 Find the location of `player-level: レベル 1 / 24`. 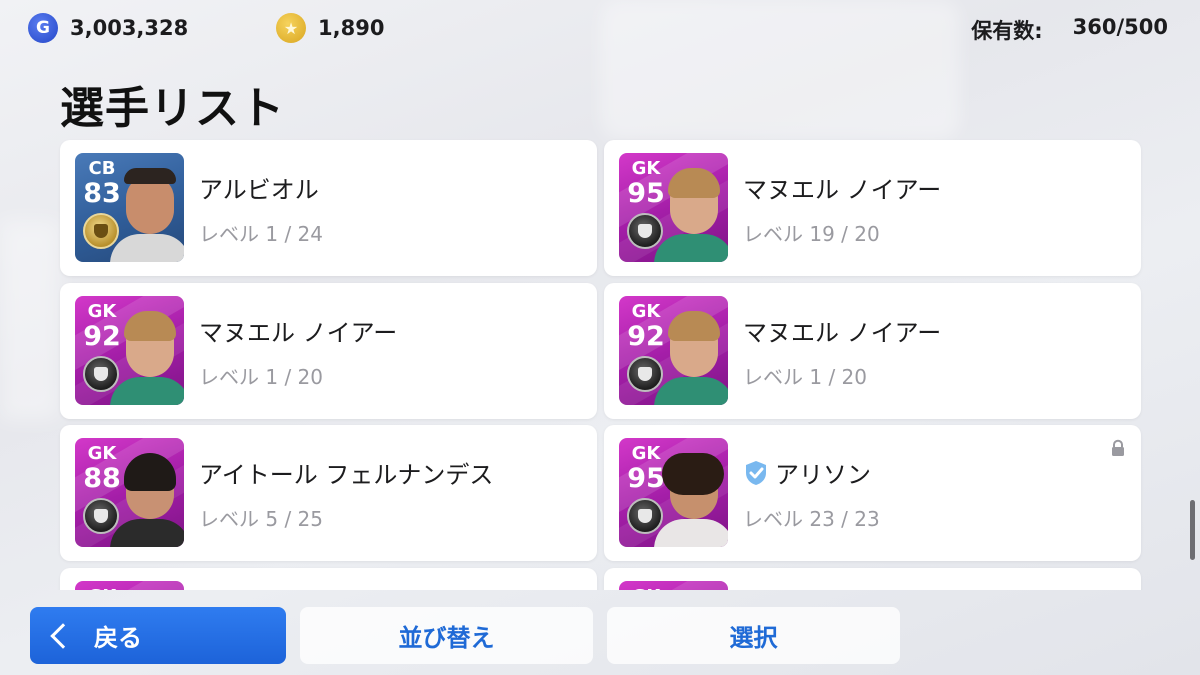

player-level: レベル 1 / 24 is located at coordinates (261, 234).